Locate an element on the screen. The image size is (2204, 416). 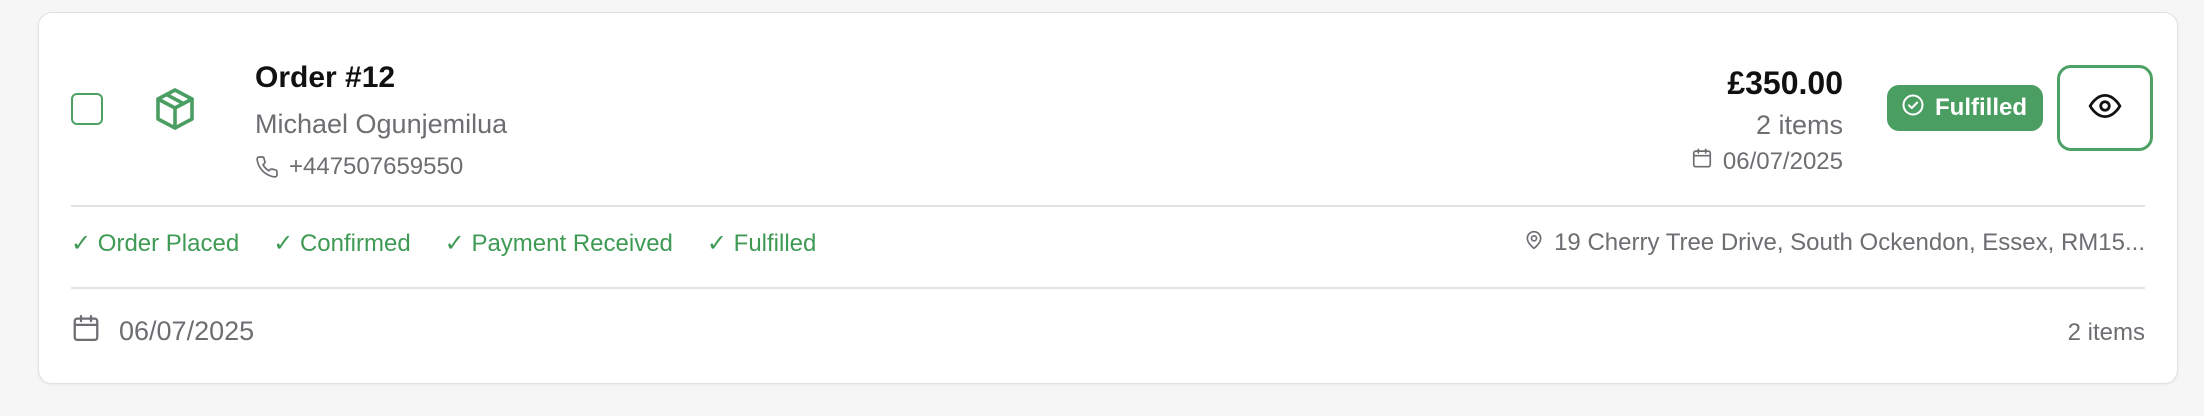
step-payment-received: ✓ Payment Received is located at coordinates (558, 243).